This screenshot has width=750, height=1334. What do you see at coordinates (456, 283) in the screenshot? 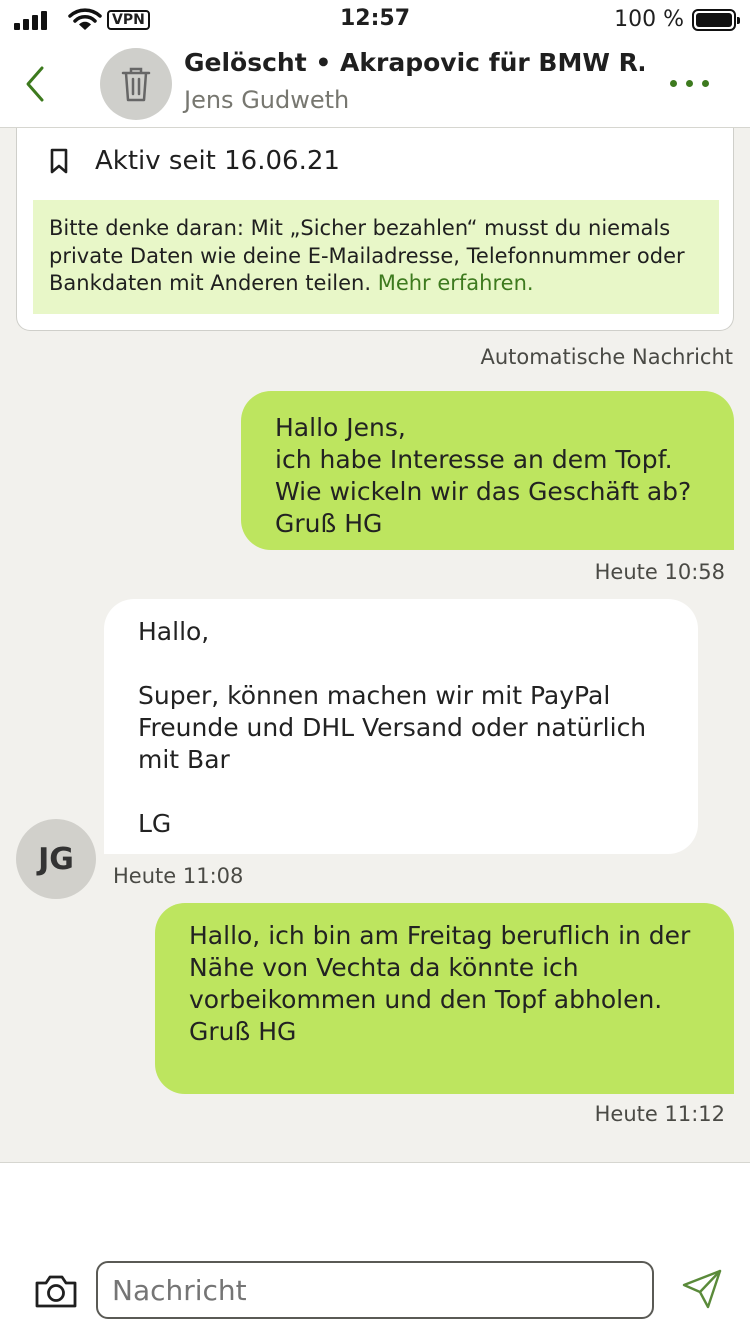
I see `learn-more-link: Mehr erfahren.` at bounding box center [456, 283].